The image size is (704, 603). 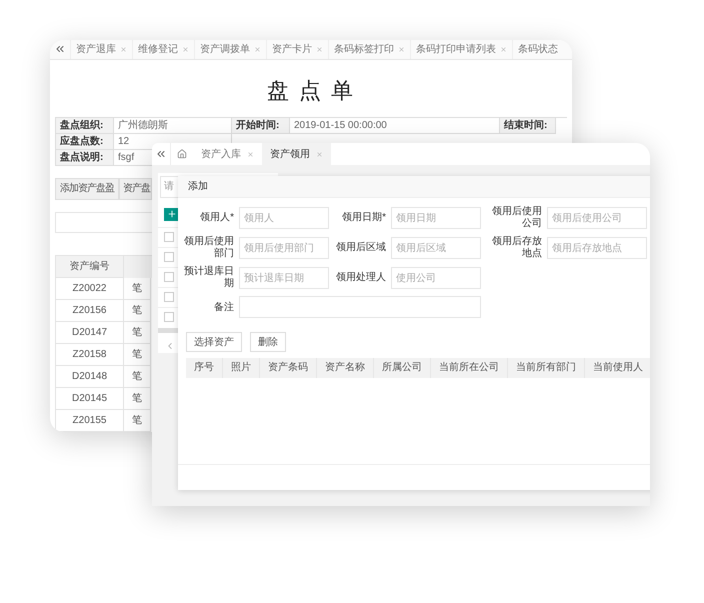 What do you see at coordinates (135, 189) in the screenshot?
I see `toolbar-button: 资产盘` at bounding box center [135, 189].